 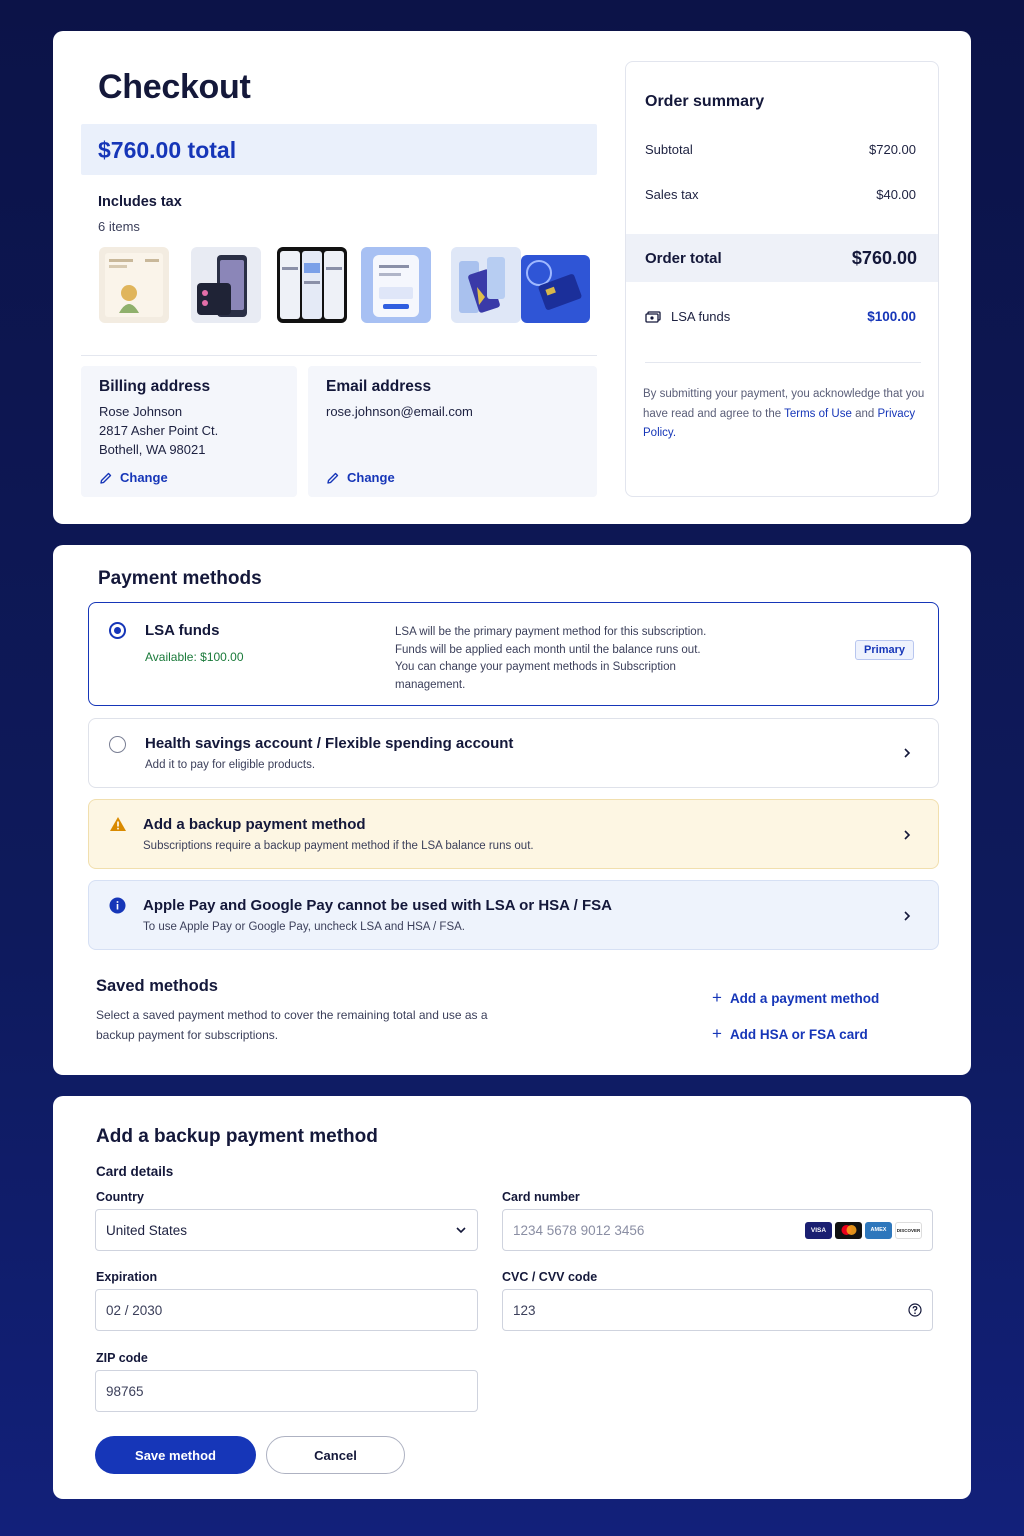 What do you see at coordinates (155, 386) in the screenshot?
I see `billing-heading: Billing address` at bounding box center [155, 386].